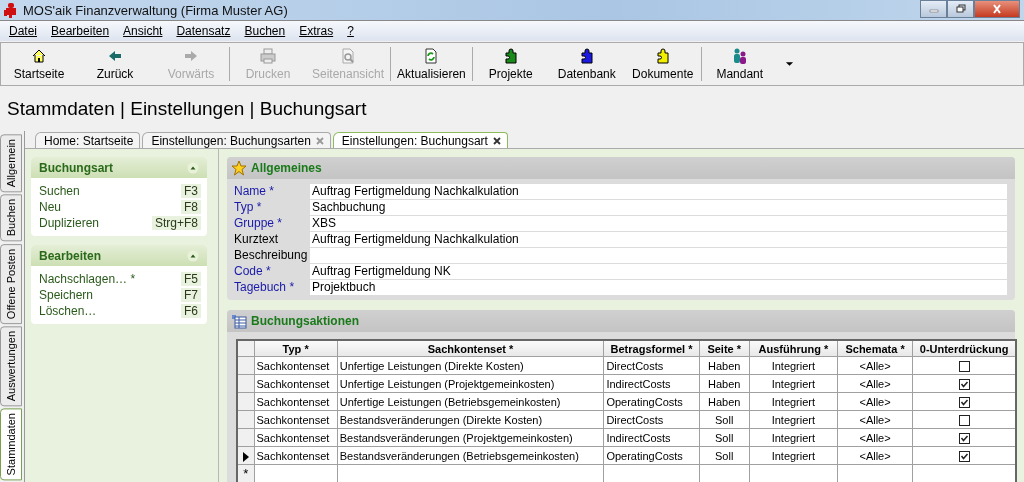  I want to click on shortcut-key: F8, so click(191, 207).